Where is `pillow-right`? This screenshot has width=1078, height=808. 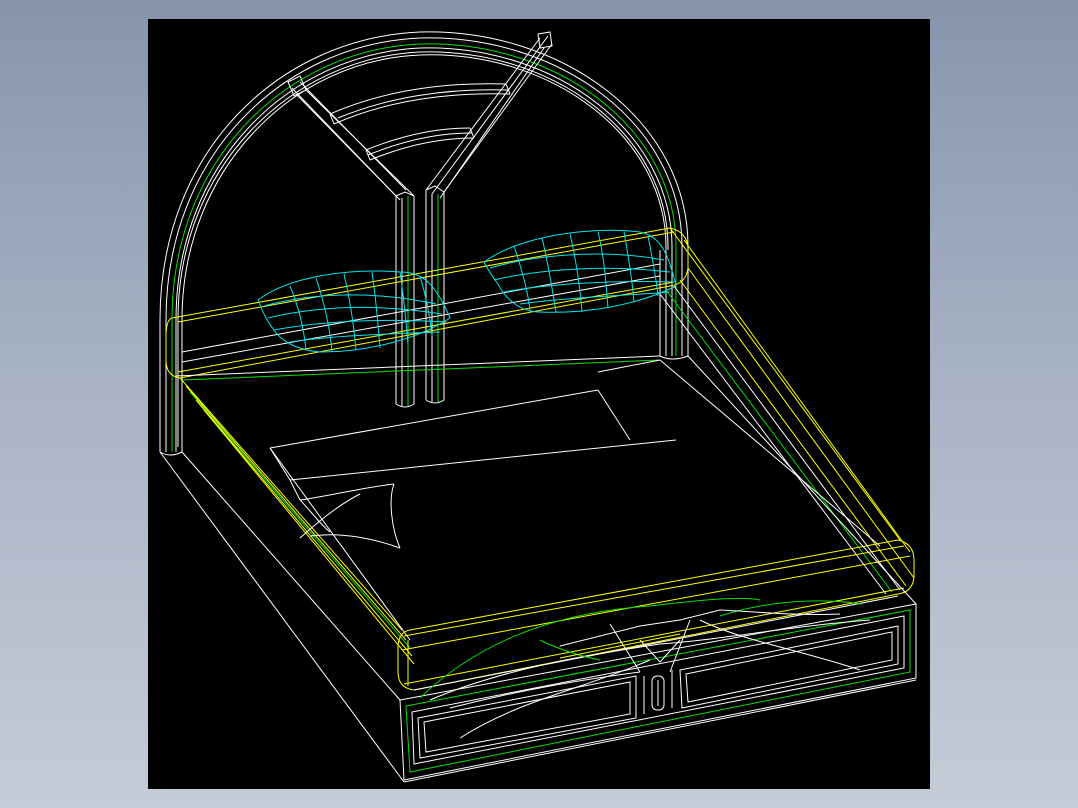
pillow-right is located at coordinates (580, 271).